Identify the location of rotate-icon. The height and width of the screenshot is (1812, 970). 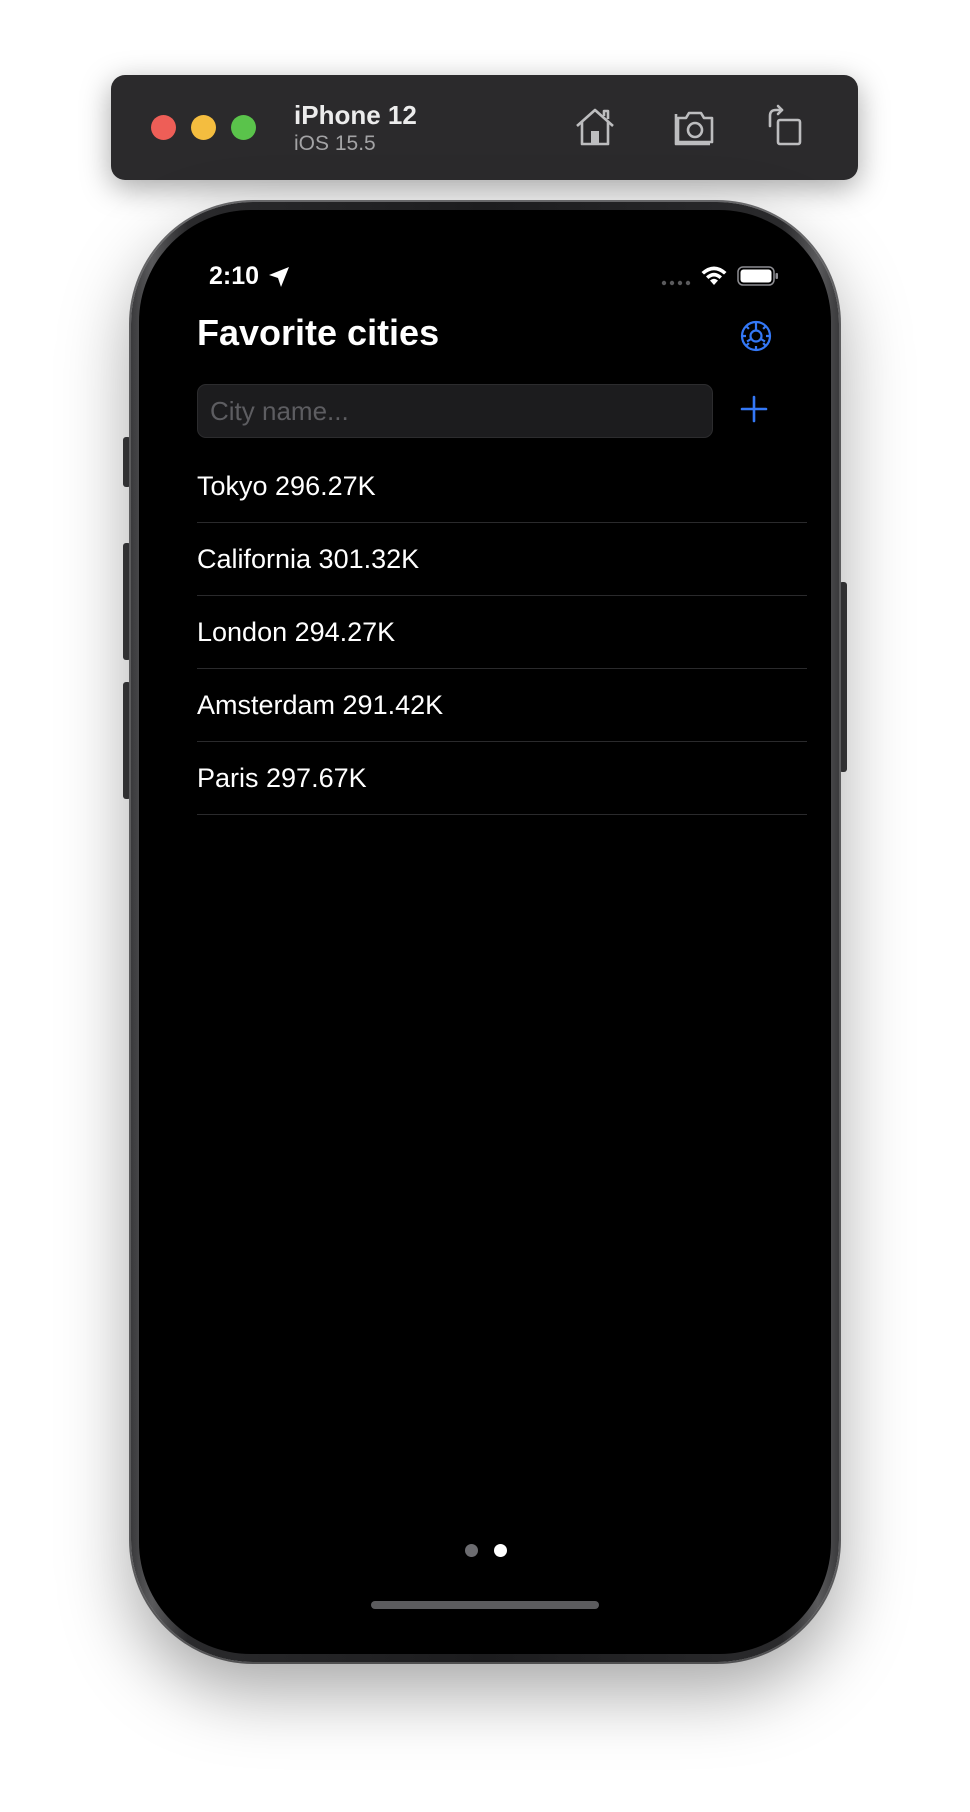
(785, 127).